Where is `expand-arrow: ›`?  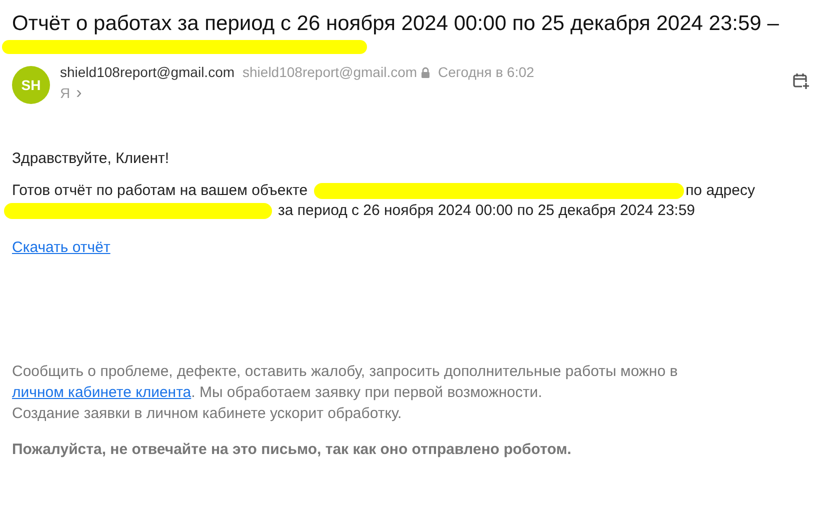
expand-arrow: › is located at coordinates (79, 93).